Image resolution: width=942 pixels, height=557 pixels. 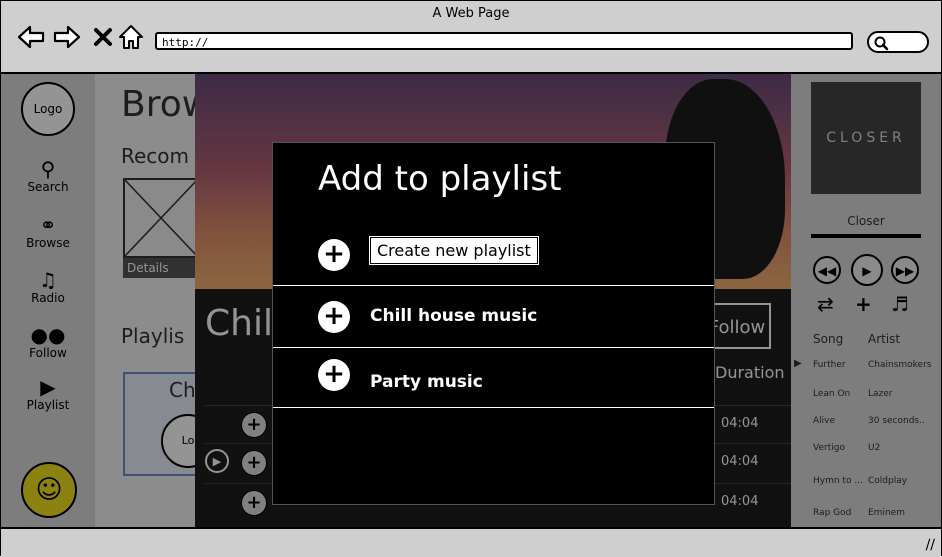 I want to click on close-icon, so click(x=103, y=37).